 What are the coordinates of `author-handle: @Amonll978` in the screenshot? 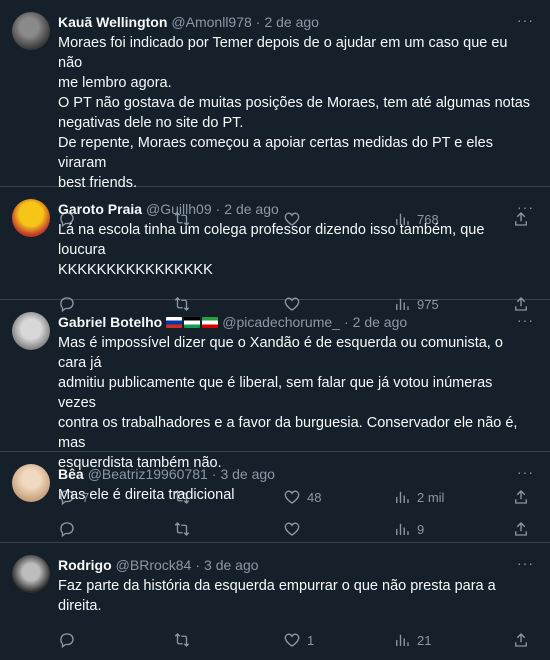 It's located at (211, 22).